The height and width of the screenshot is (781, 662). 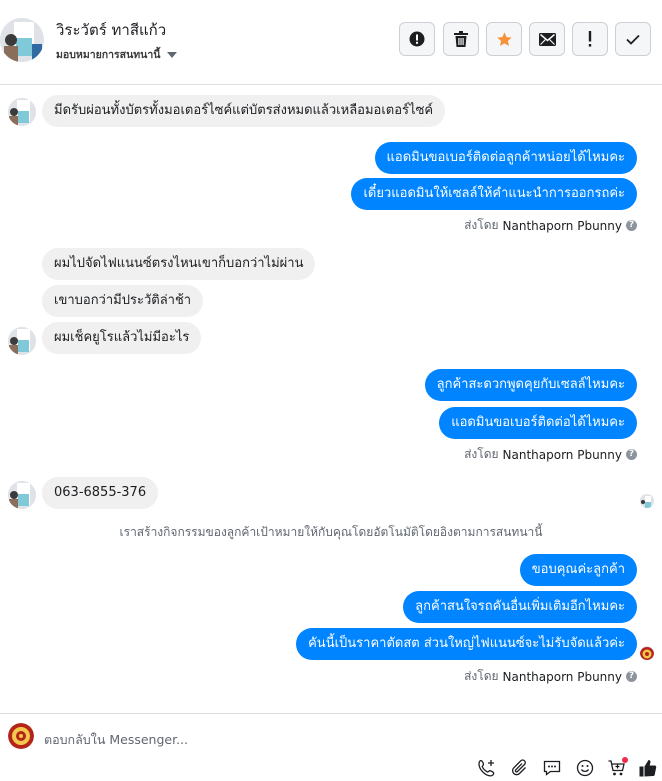 I want to click on like-icon, so click(x=648, y=768).